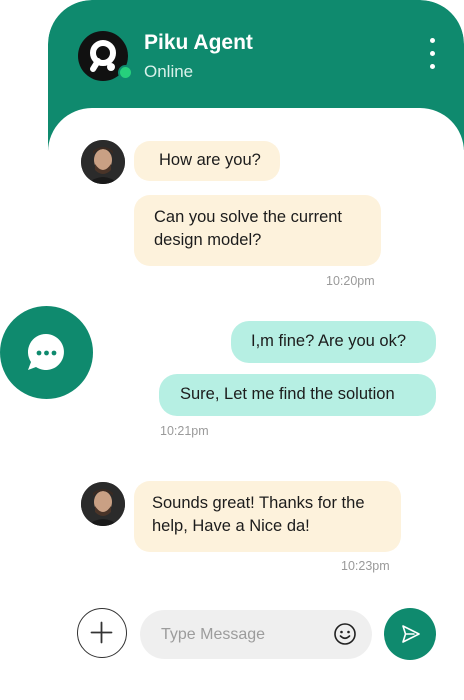  I want to click on send-icon, so click(411, 634).